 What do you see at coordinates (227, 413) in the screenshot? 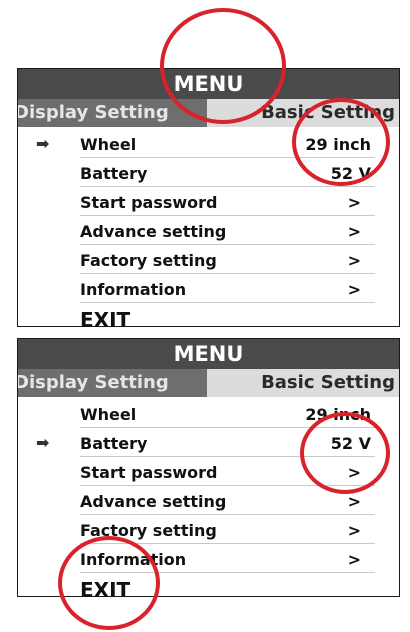
I see `row-wheel: Wheel 29 inch` at bounding box center [227, 413].